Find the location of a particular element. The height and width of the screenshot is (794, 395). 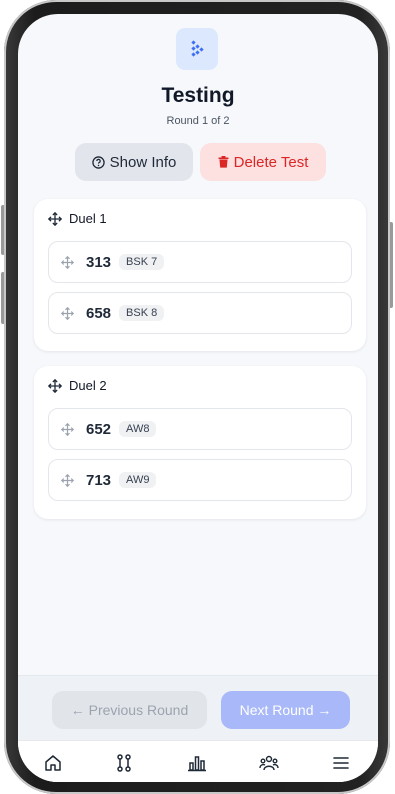

entry-tag: AW8 is located at coordinates (138, 429).